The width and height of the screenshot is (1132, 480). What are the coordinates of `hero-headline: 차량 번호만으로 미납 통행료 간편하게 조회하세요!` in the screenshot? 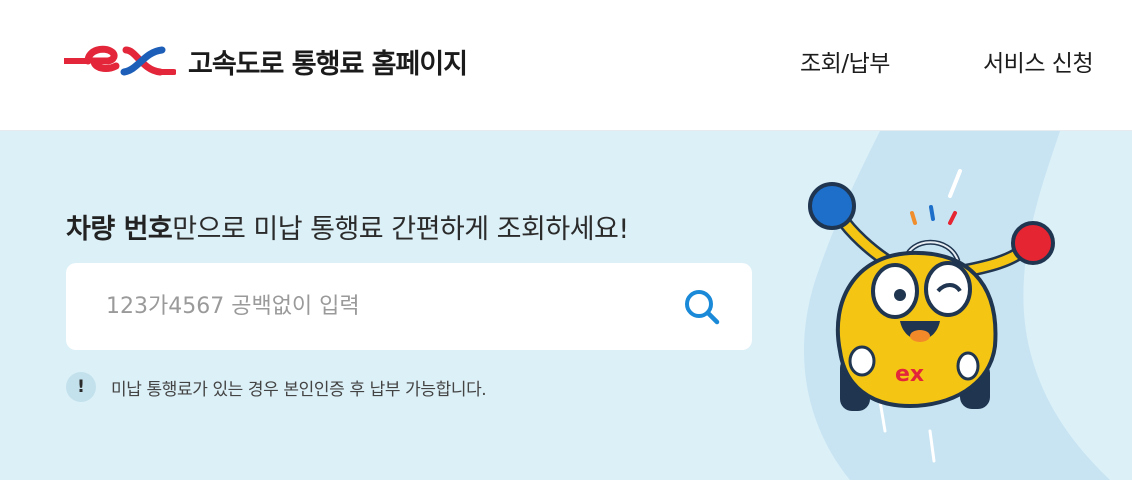 It's located at (347, 226).